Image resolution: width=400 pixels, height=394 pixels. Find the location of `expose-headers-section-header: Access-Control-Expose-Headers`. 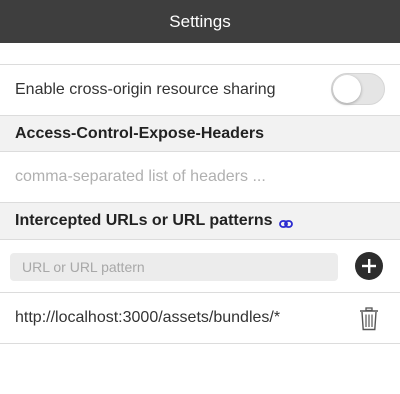

expose-headers-section-header: Access-Control-Expose-Headers is located at coordinates (200, 133).